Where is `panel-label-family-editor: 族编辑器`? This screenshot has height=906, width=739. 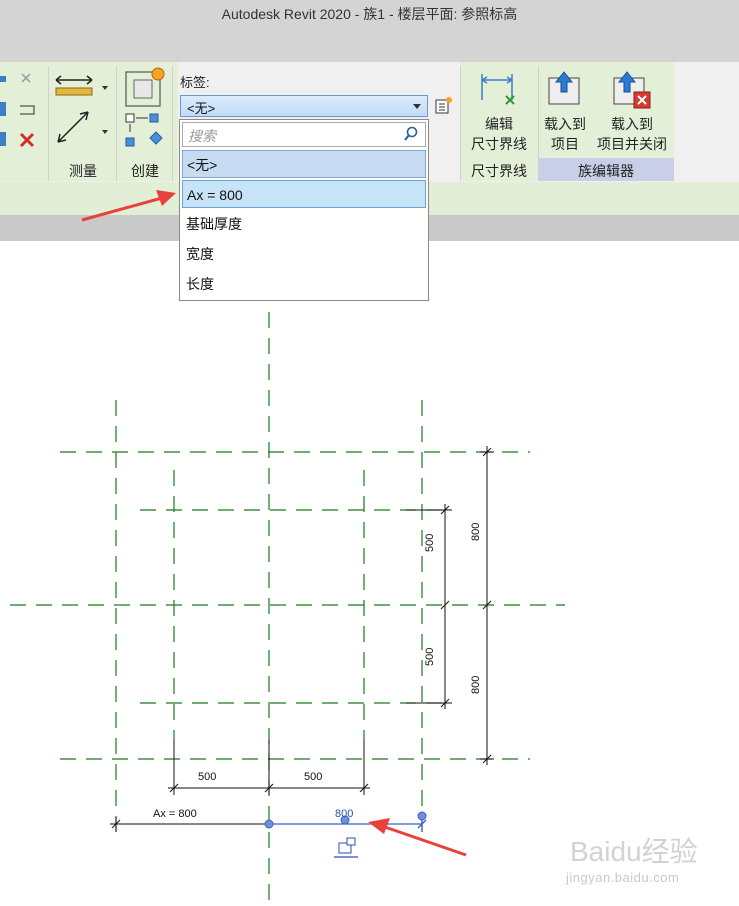 panel-label-family-editor: 族编辑器 is located at coordinates (606, 171).